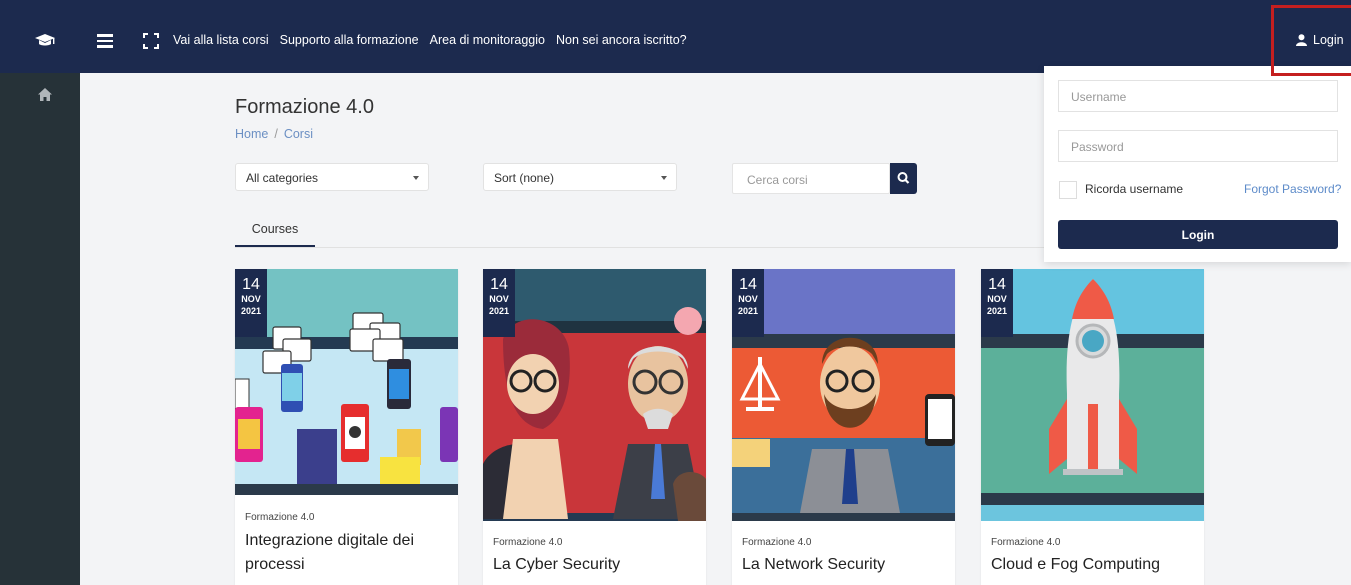 Image resolution: width=1351 pixels, height=585 pixels. What do you see at coordinates (1099, 97) in the screenshot?
I see `username-placeholder: Username` at bounding box center [1099, 97].